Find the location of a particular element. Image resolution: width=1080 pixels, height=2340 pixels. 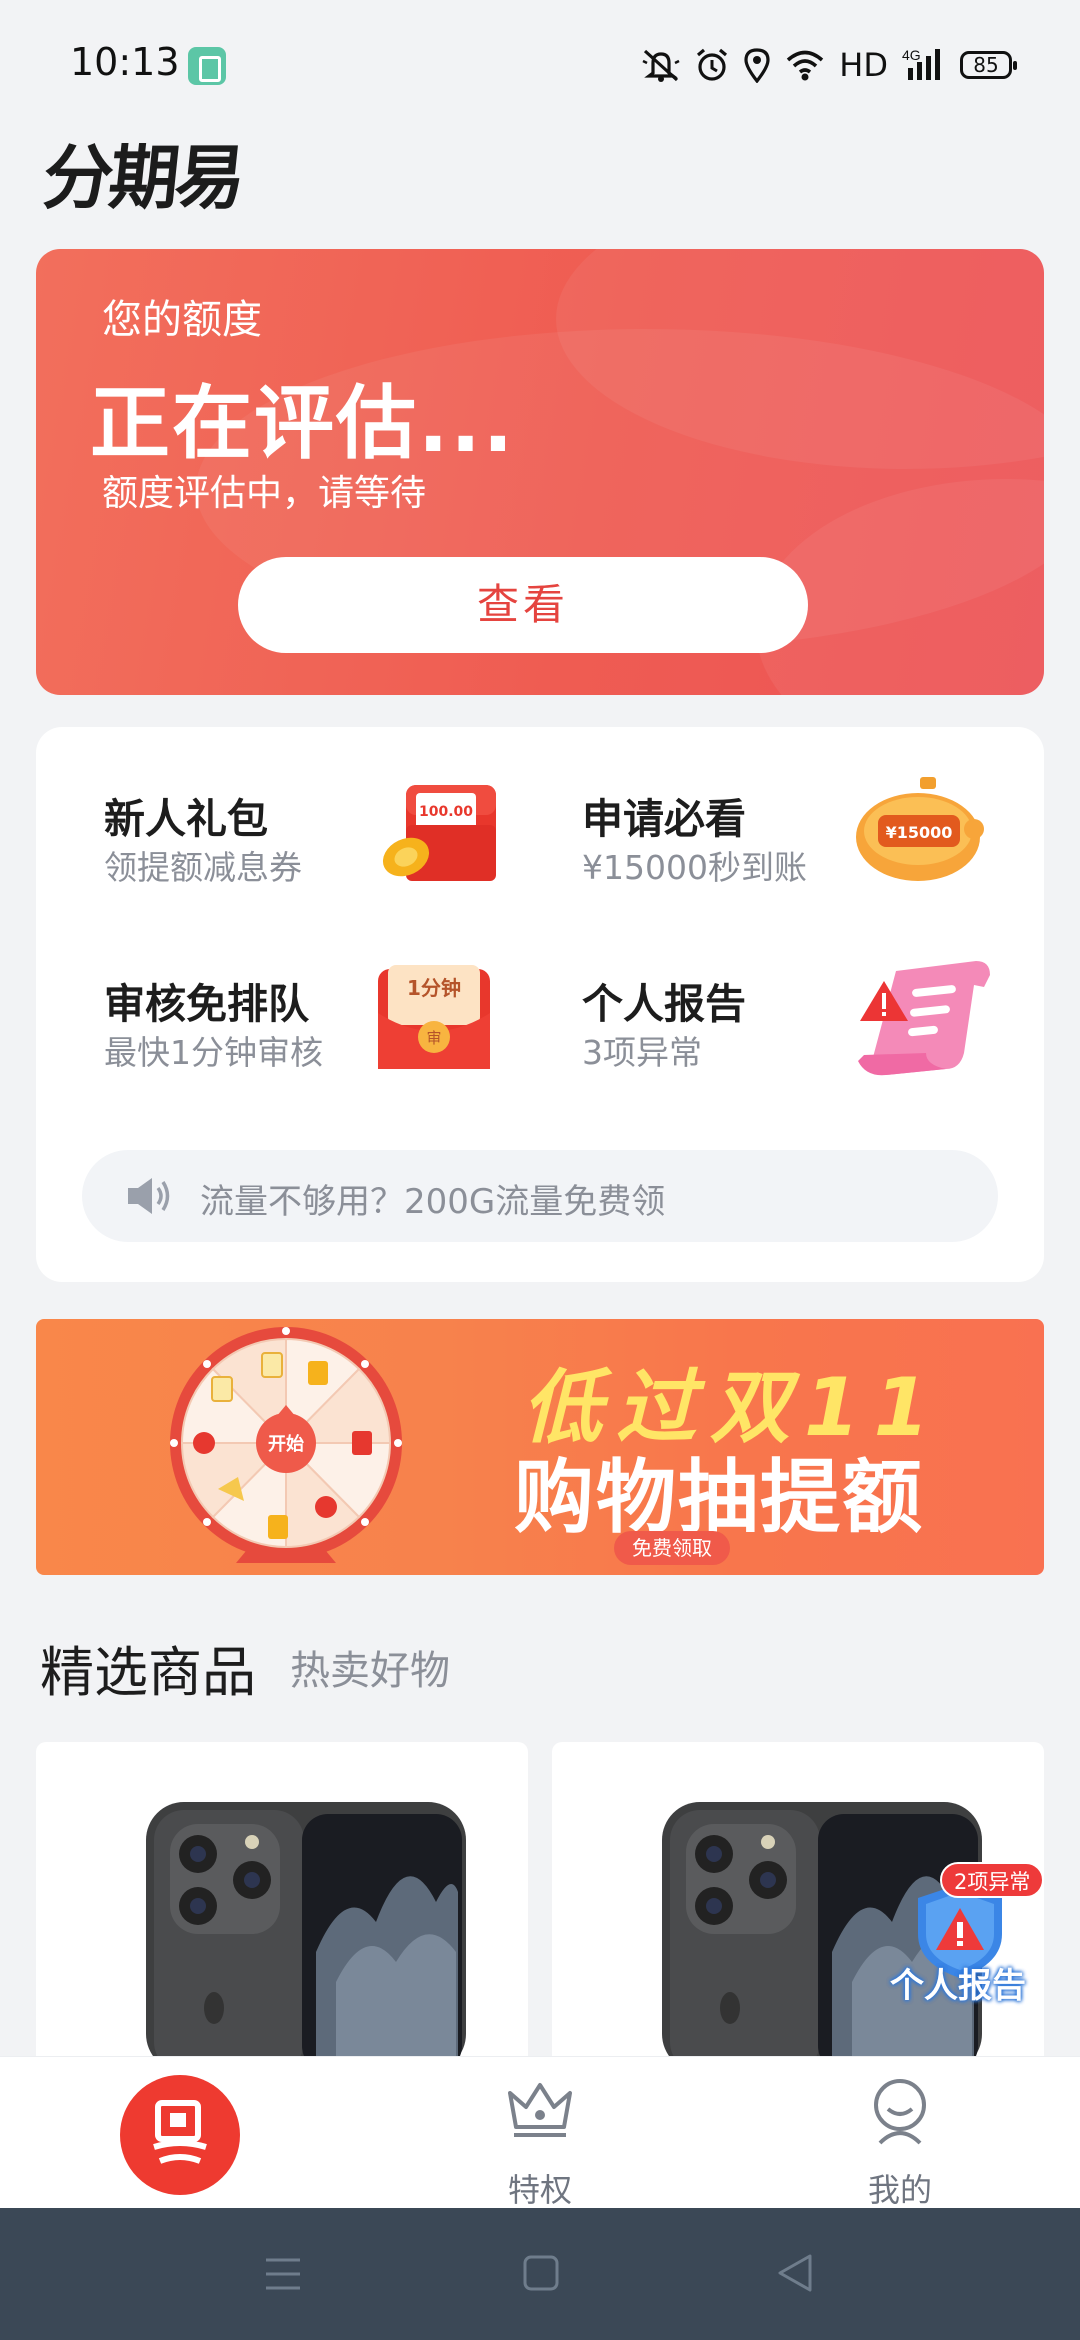

floating-report-label: 个人报告 is located at coordinates (958, 1986).